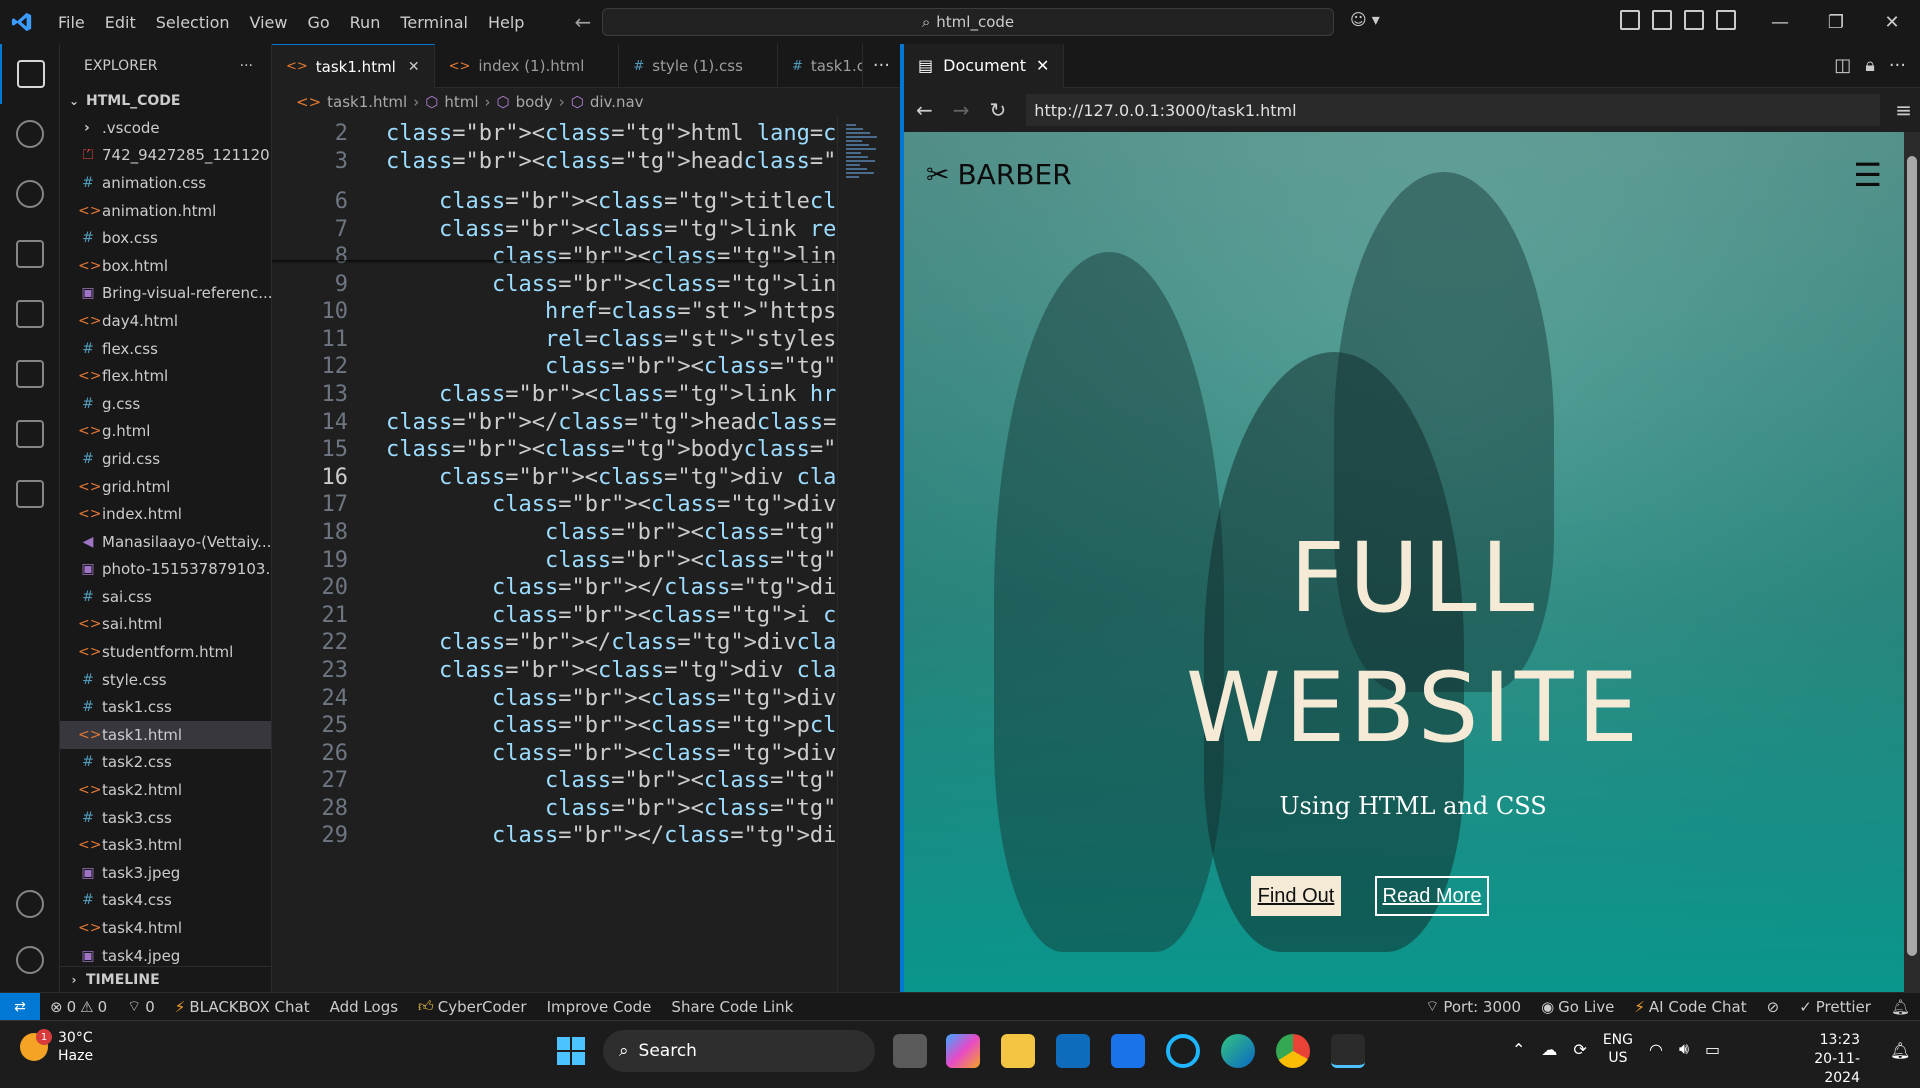 This screenshot has height=1088, width=1920. I want to click on breadcrumb-div-nav: div.nav, so click(617, 102).